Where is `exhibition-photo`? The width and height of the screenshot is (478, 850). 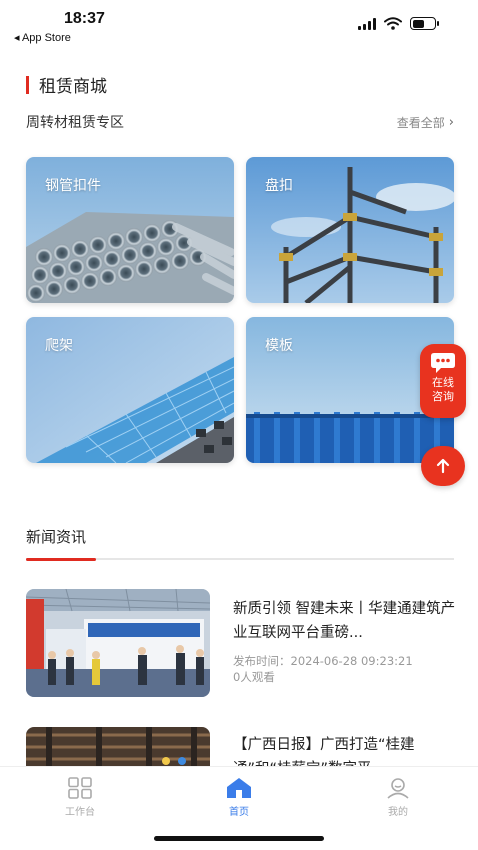
exhibition-photo is located at coordinates (118, 643).